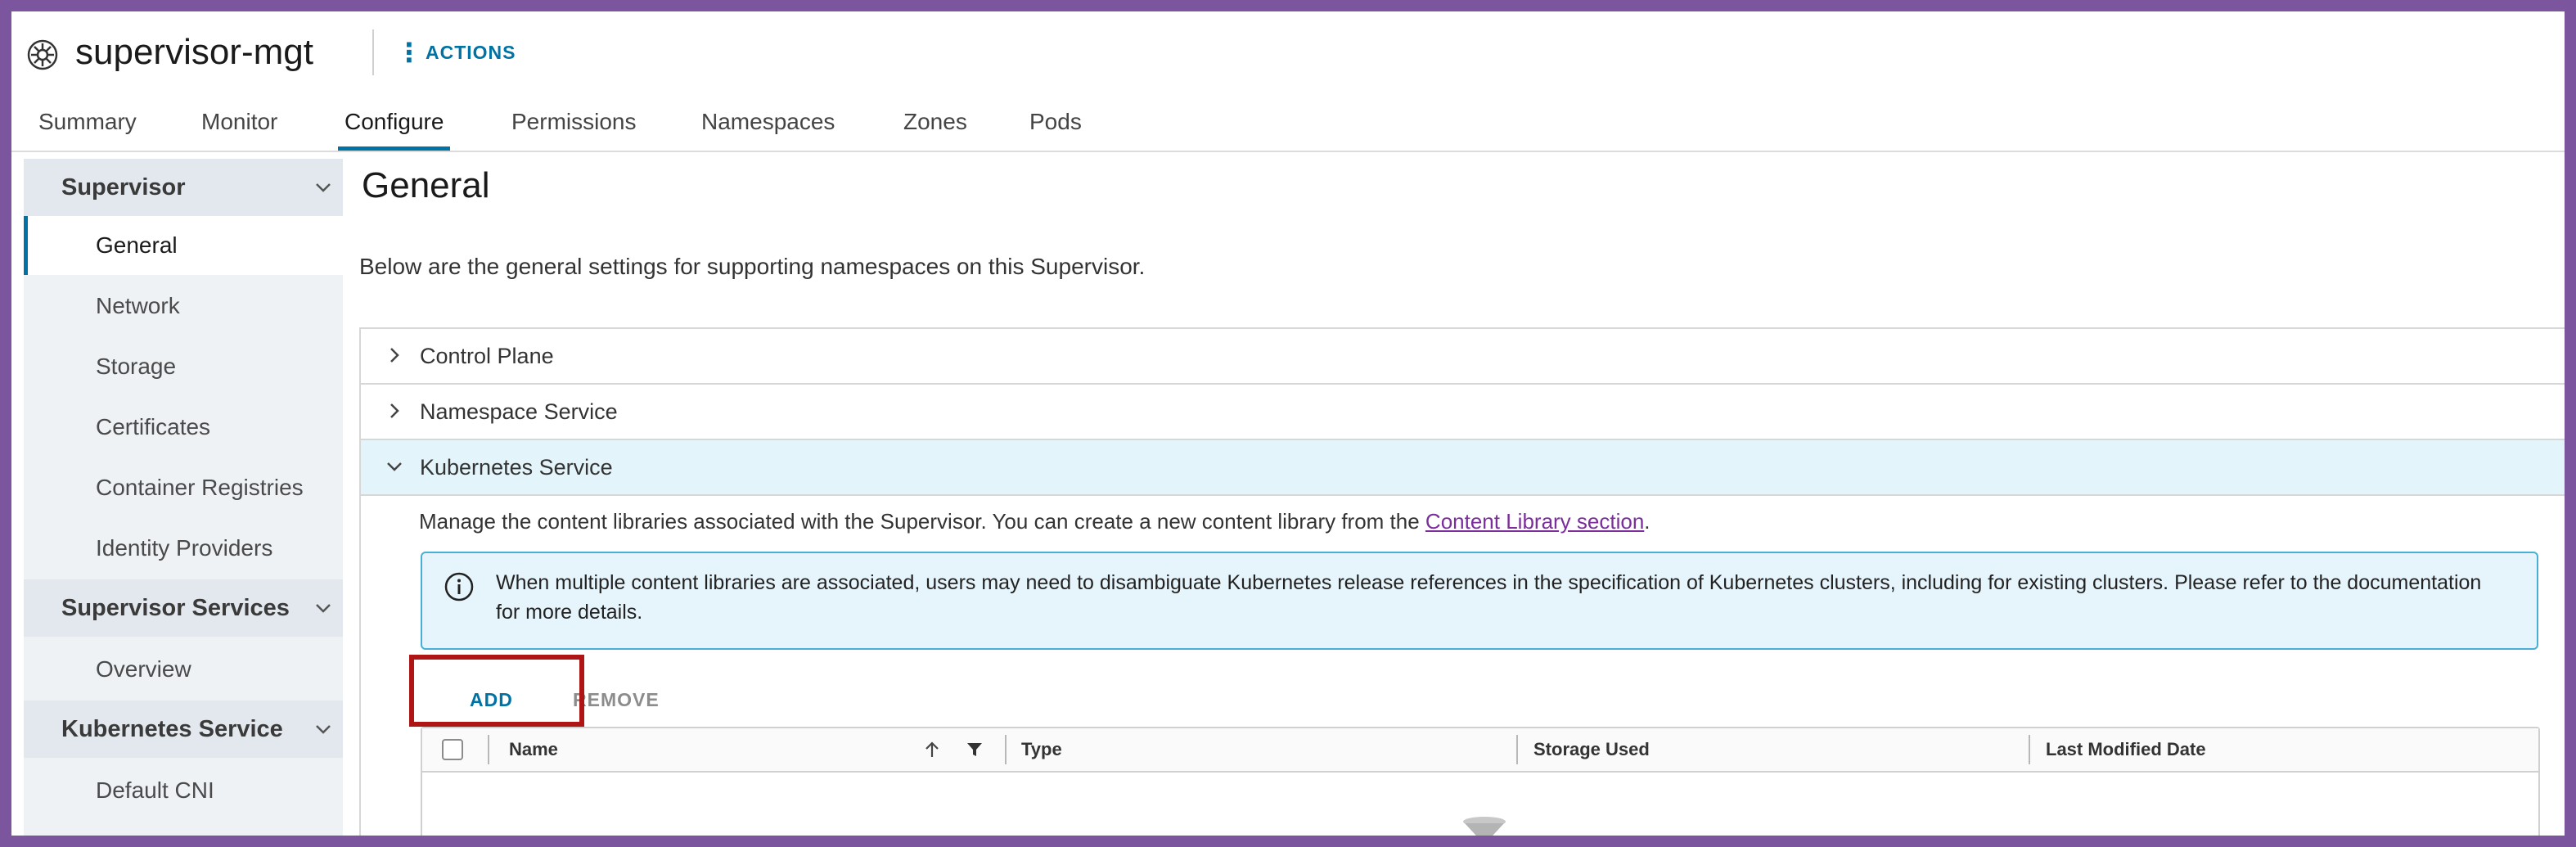 This screenshot has height=847, width=2576. Describe the element at coordinates (1041, 749) in the screenshot. I see `column-header-type: Type` at that location.